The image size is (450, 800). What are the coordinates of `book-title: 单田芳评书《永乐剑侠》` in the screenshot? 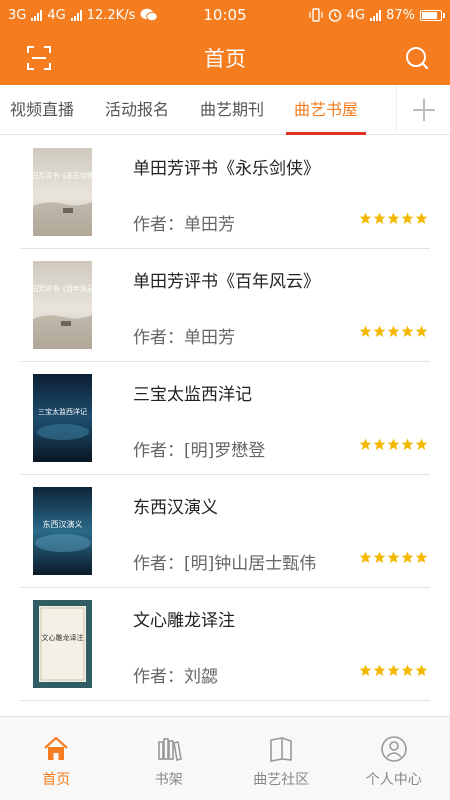 It's located at (226, 169).